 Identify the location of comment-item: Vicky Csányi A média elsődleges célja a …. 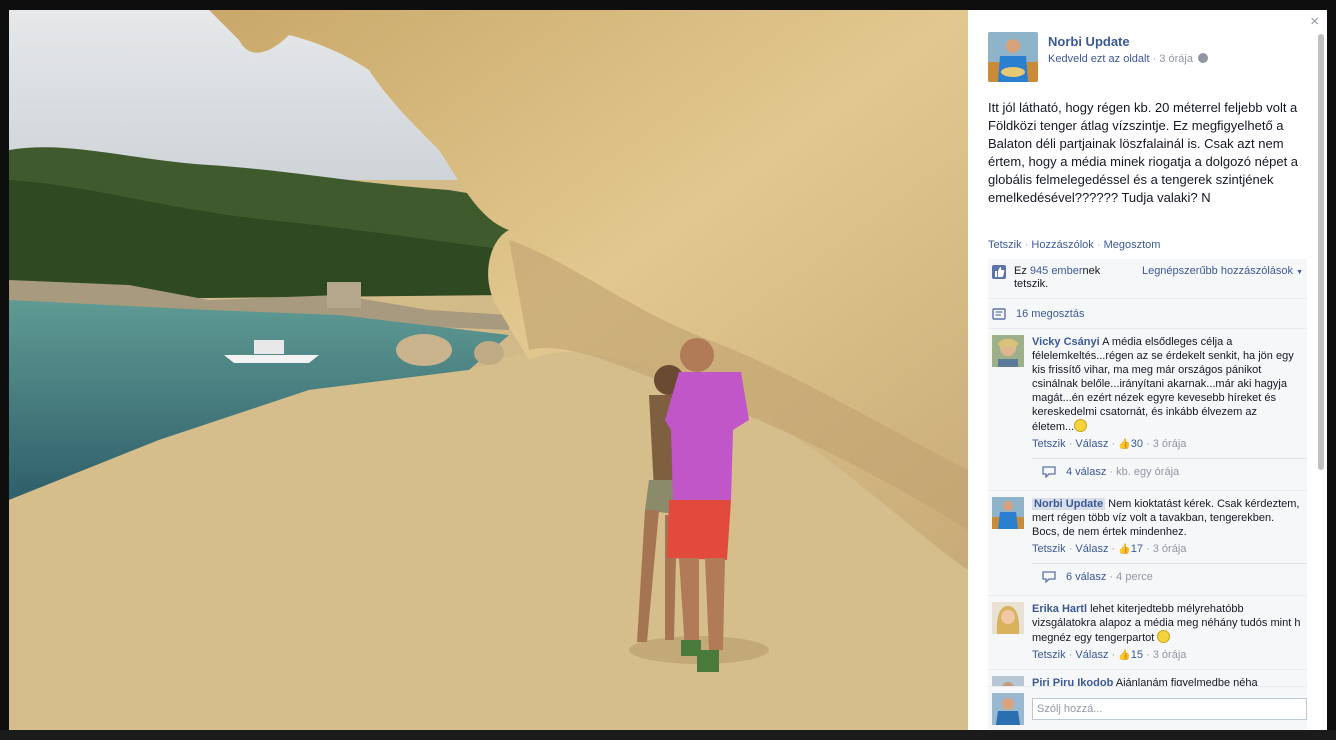
(1147, 410).